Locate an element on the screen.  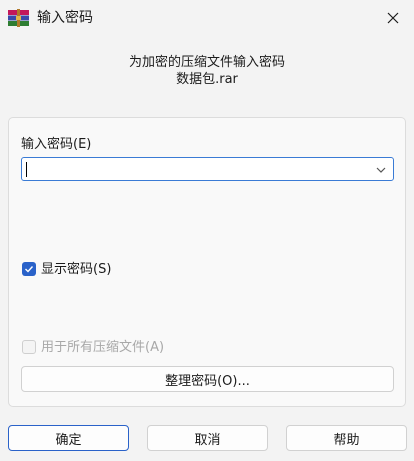
password-label: 输入密码(E) is located at coordinates (56, 144).